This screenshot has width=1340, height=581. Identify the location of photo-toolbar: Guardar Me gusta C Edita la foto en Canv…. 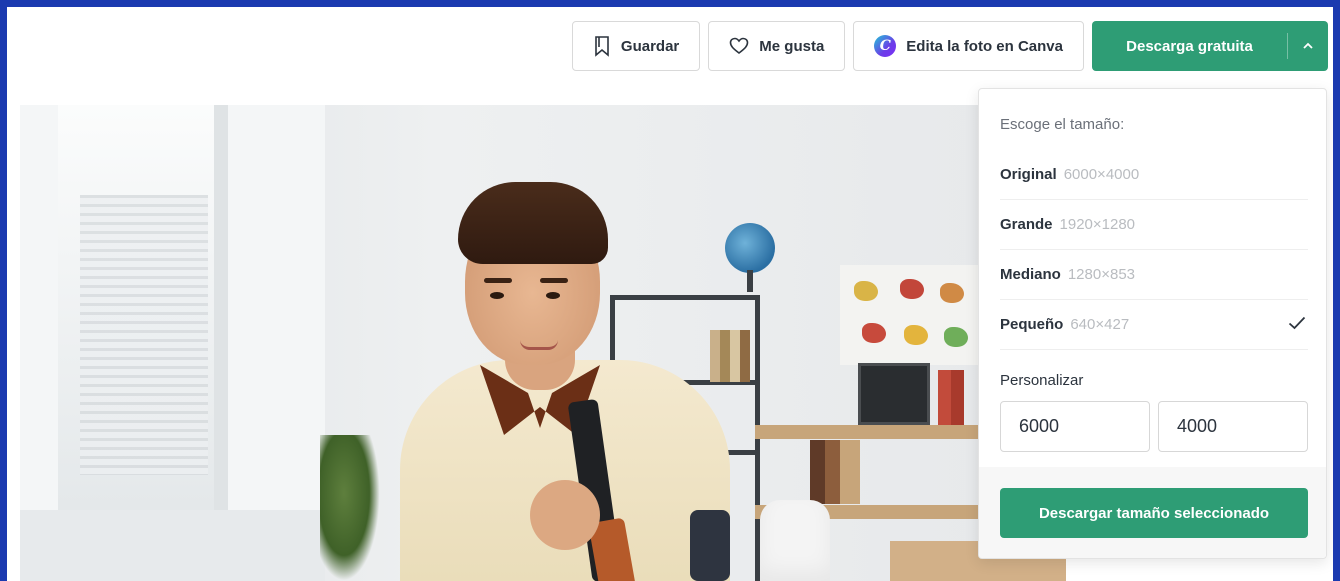
(949, 46).